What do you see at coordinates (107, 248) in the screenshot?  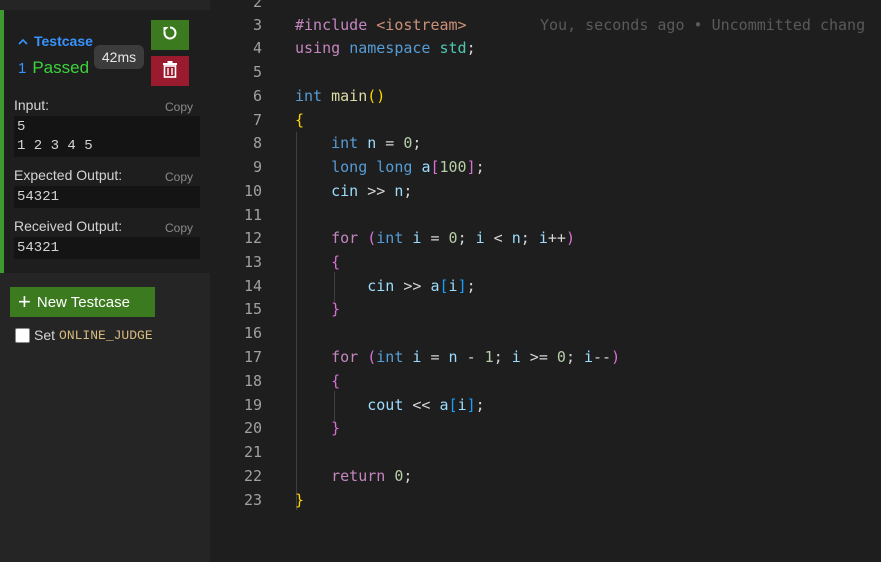 I see `received-output-value: 54321` at bounding box center [107, 248].